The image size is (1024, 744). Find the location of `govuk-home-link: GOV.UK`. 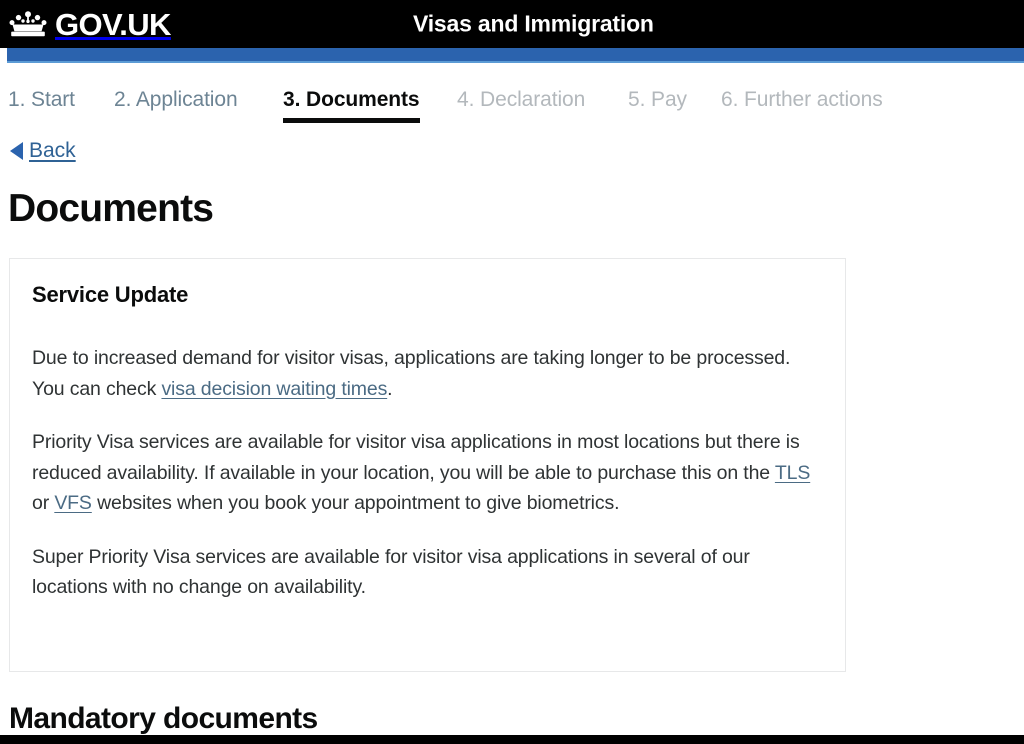

govuk-home-link: GOV.UK is located at coordinates (89, 24).